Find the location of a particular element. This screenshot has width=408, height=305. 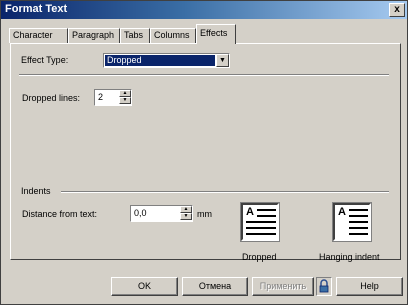

window-title: Format Text is located at coordinates (36, 9).